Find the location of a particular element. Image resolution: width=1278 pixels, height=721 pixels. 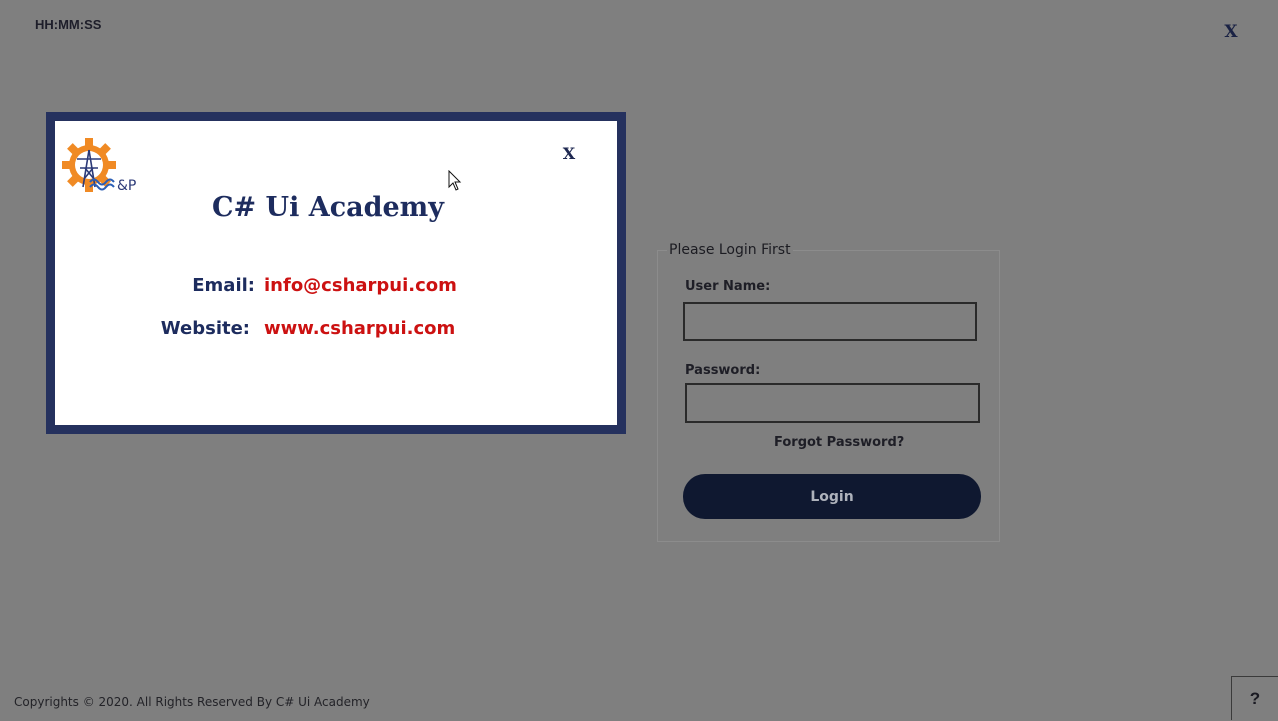

username-input is located at coordinates (830, 321).